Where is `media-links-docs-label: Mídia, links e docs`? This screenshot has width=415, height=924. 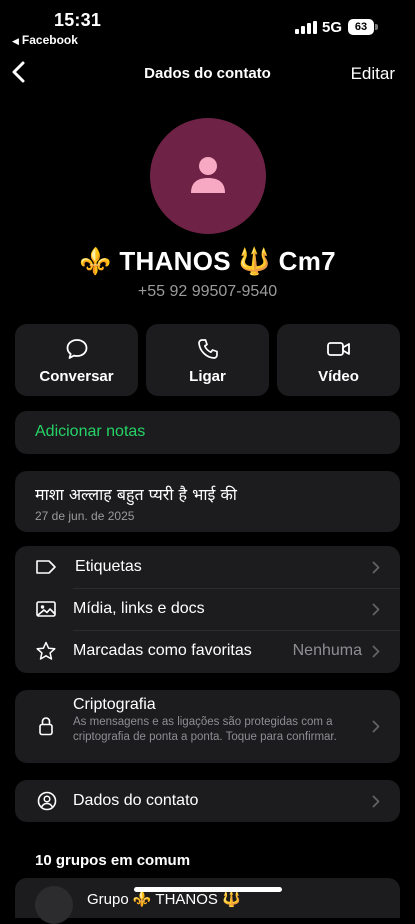
media-links-docs-label: Mídia, links e docs is located at coordinates (139, 608).